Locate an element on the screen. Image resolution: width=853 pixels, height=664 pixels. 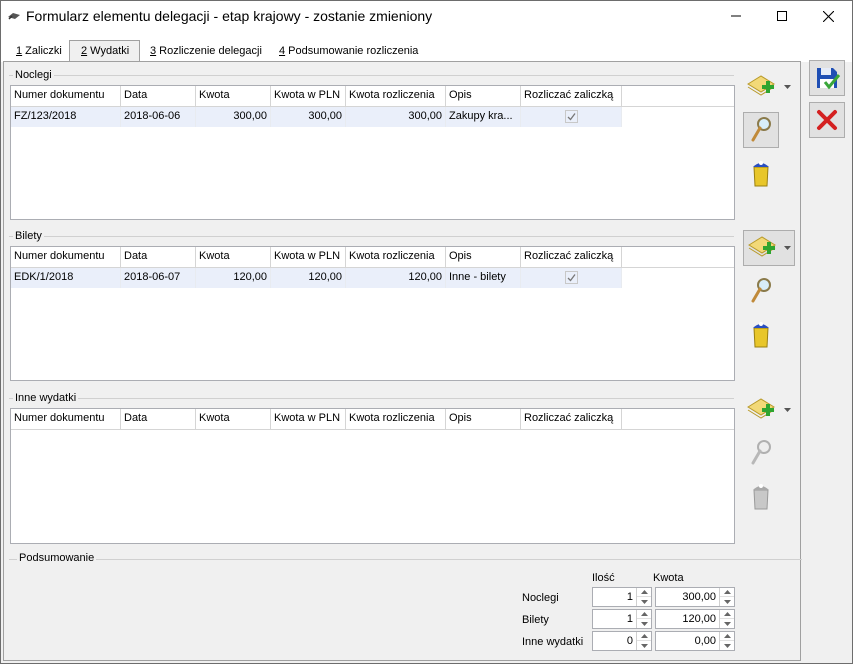
maximize-icon is located at coordinates (782, 16).